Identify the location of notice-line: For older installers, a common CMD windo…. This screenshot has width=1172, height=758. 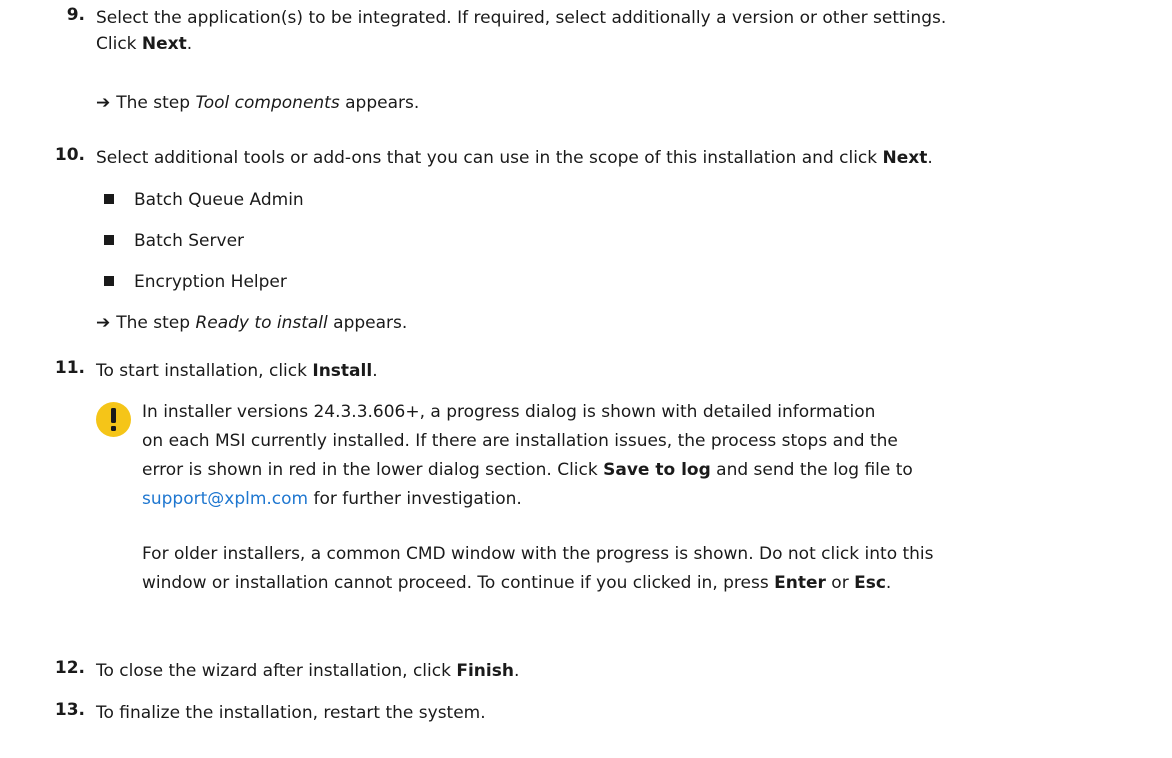
(538, 554).